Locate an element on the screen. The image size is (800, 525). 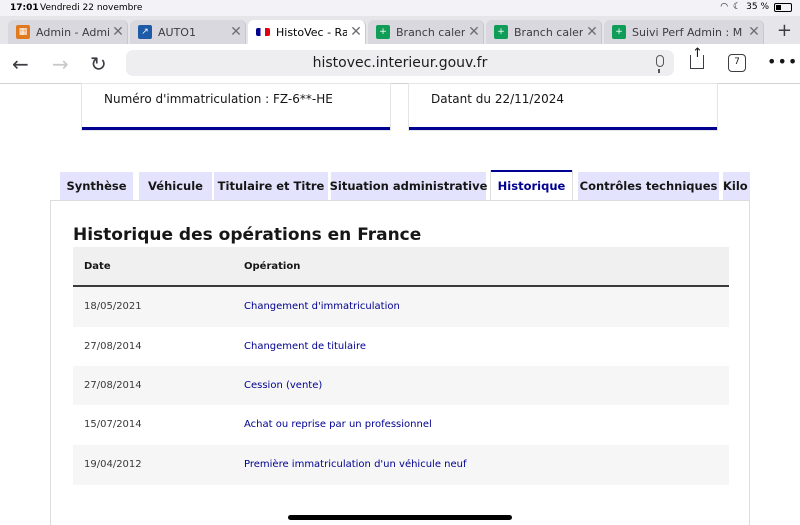
row-operation: Achat ou reprise par un professionnel is located at coordinates (338, 424).